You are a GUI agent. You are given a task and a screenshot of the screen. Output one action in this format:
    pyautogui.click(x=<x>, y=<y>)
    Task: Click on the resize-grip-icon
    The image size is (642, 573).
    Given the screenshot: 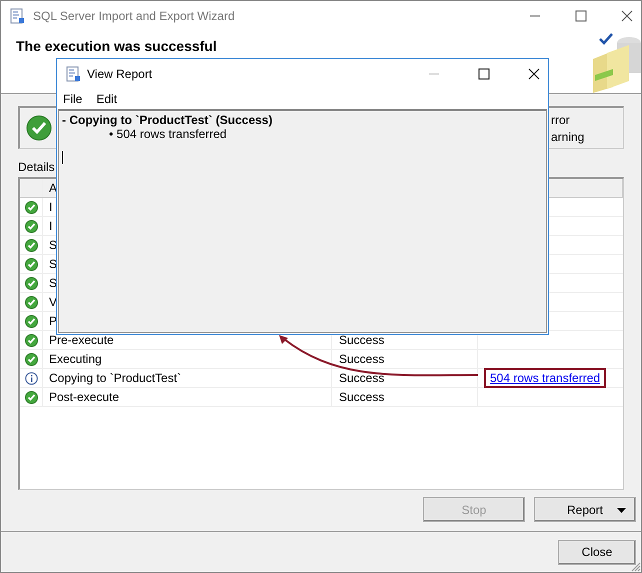 What is the action you would take?
    pyautogui.click(x=636, y=567)
    